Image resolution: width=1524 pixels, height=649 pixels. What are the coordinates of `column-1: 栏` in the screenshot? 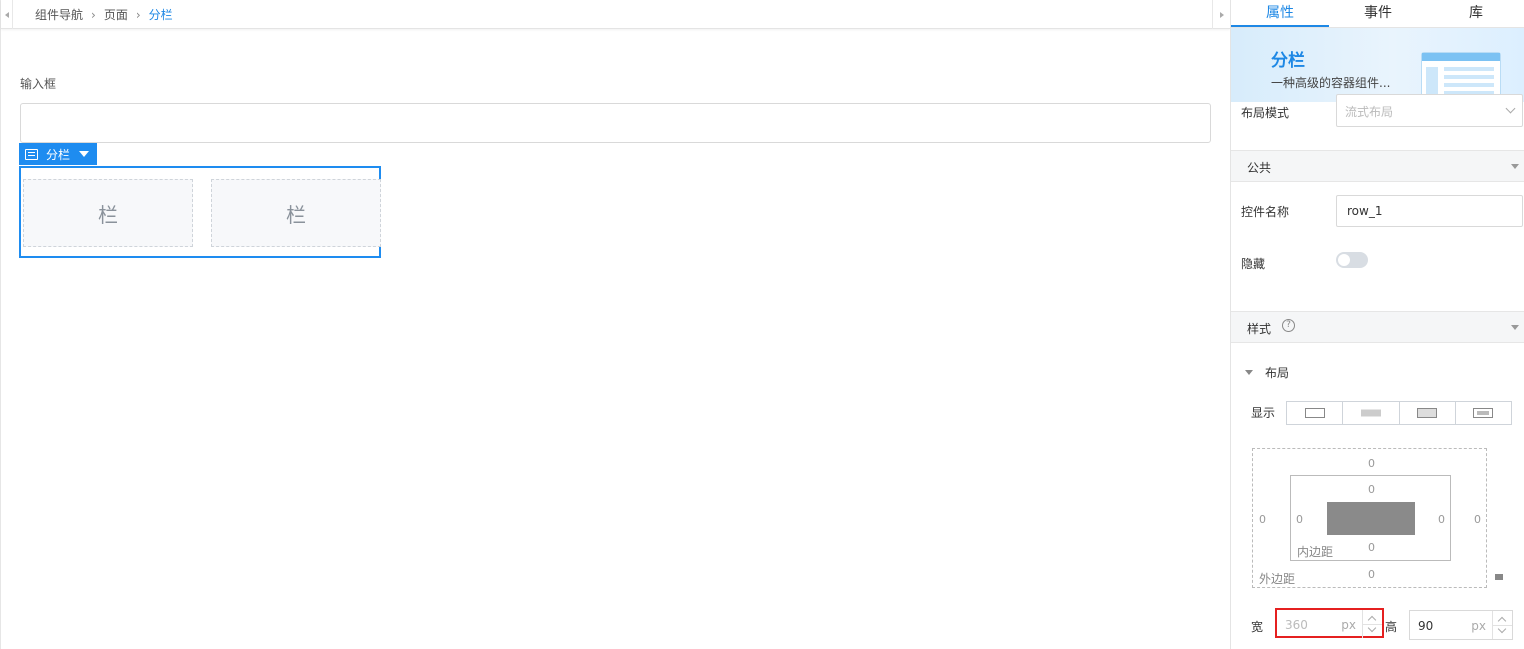 It's located at (108, 213).